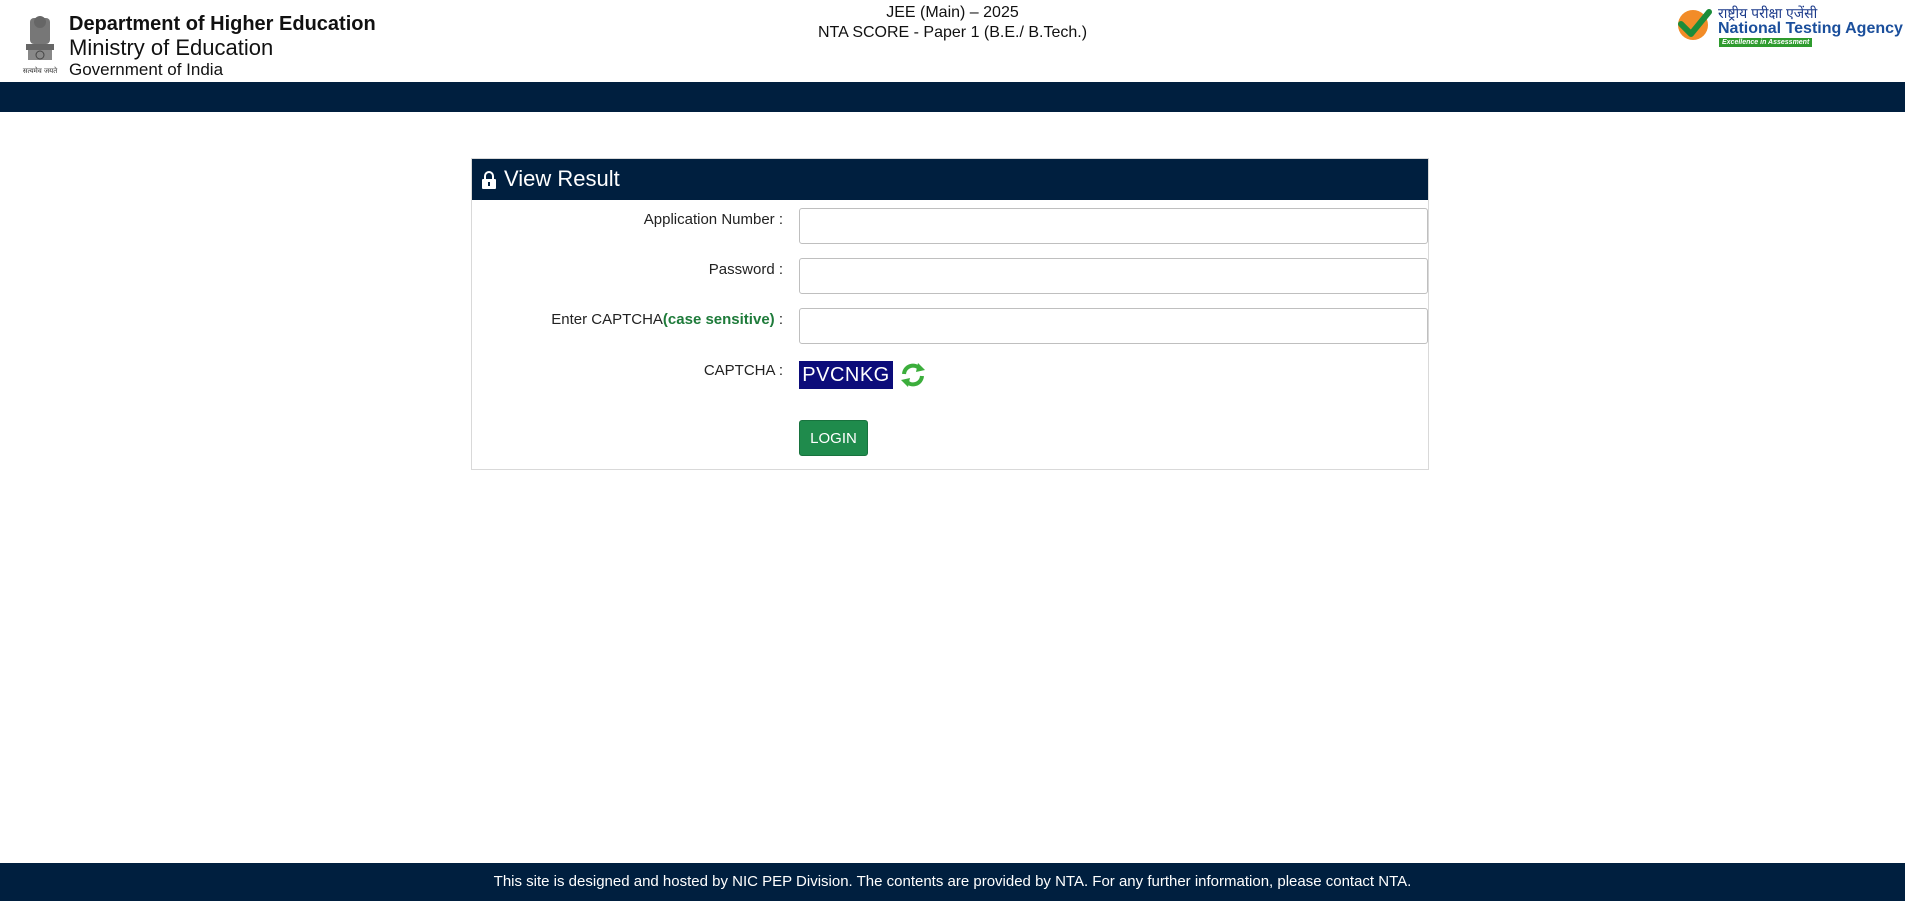  I want to click on application-number-label: Application Number :, so click(713, 219).